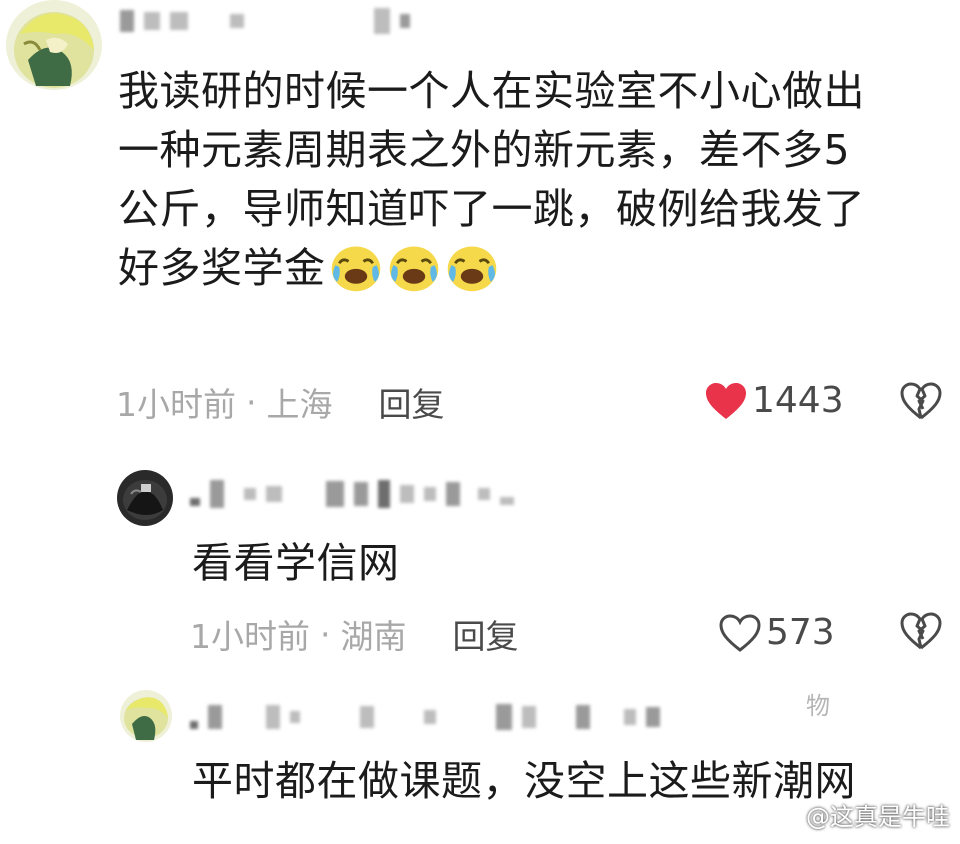 The width and height of the screenshot is (960, 844). I want to click on like-button: 1443, so click(774, 400).